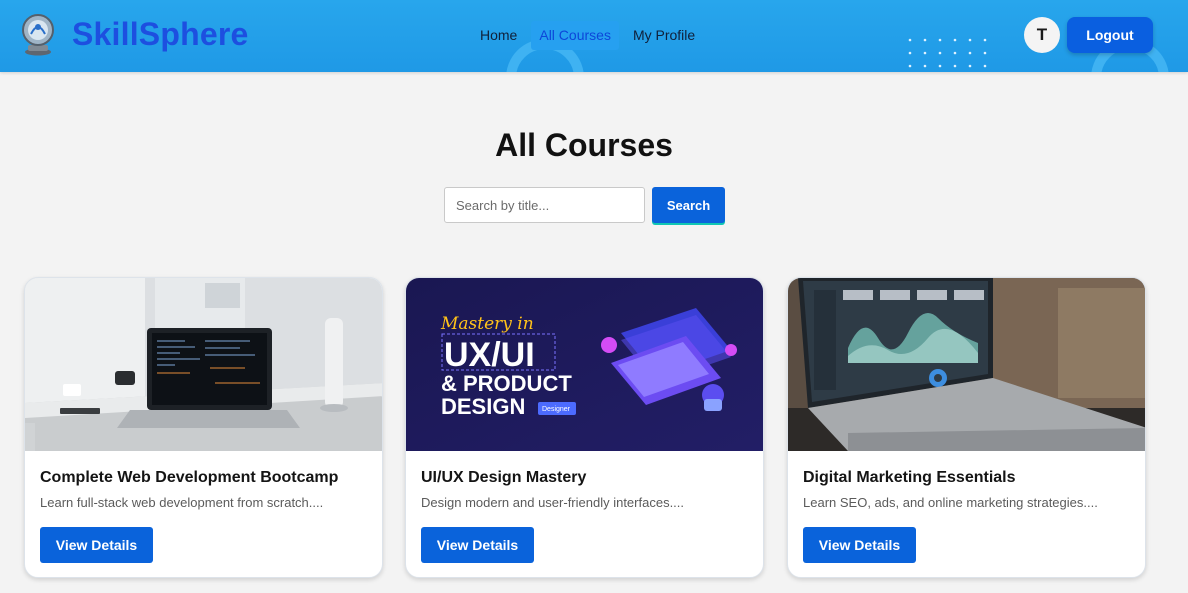  I want to click on course-title: Digital Marketing Essentials, so click(909, 477).